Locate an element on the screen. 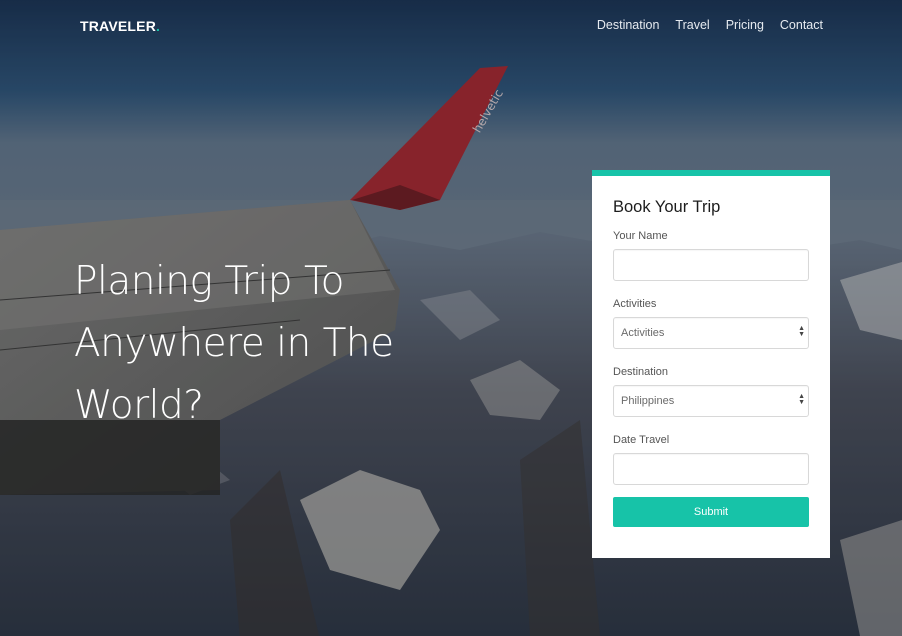 This screenshot has height=636, width=902. name-field is located at coordinates (711, 265).